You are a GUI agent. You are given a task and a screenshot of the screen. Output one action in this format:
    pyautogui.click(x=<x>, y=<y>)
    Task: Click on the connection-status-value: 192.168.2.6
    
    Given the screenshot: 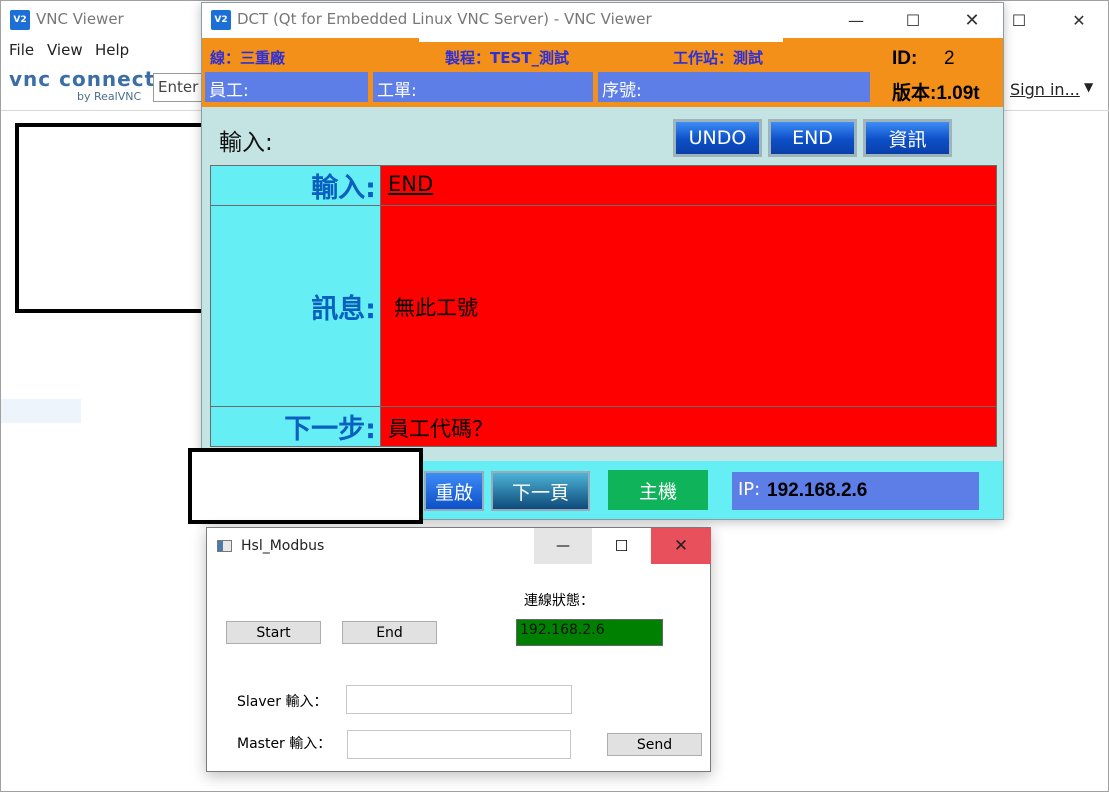 What is the action you would take?
    pyautogui.click(x=589, y=632)
    